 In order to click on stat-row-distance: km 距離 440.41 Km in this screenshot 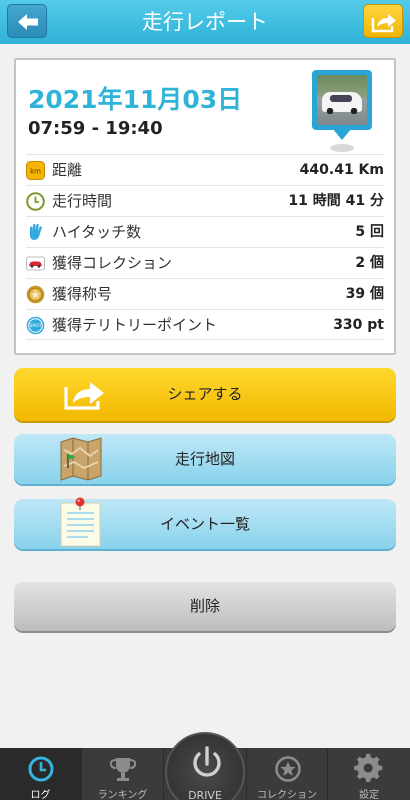, I will do `click(205, 169)`.